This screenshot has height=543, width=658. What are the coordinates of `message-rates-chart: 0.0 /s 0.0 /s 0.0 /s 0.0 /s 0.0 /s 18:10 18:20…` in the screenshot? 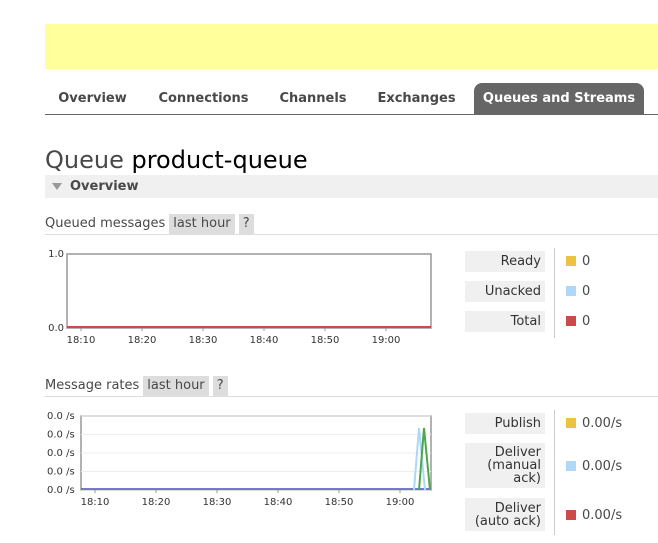 It's located at (245, 464).